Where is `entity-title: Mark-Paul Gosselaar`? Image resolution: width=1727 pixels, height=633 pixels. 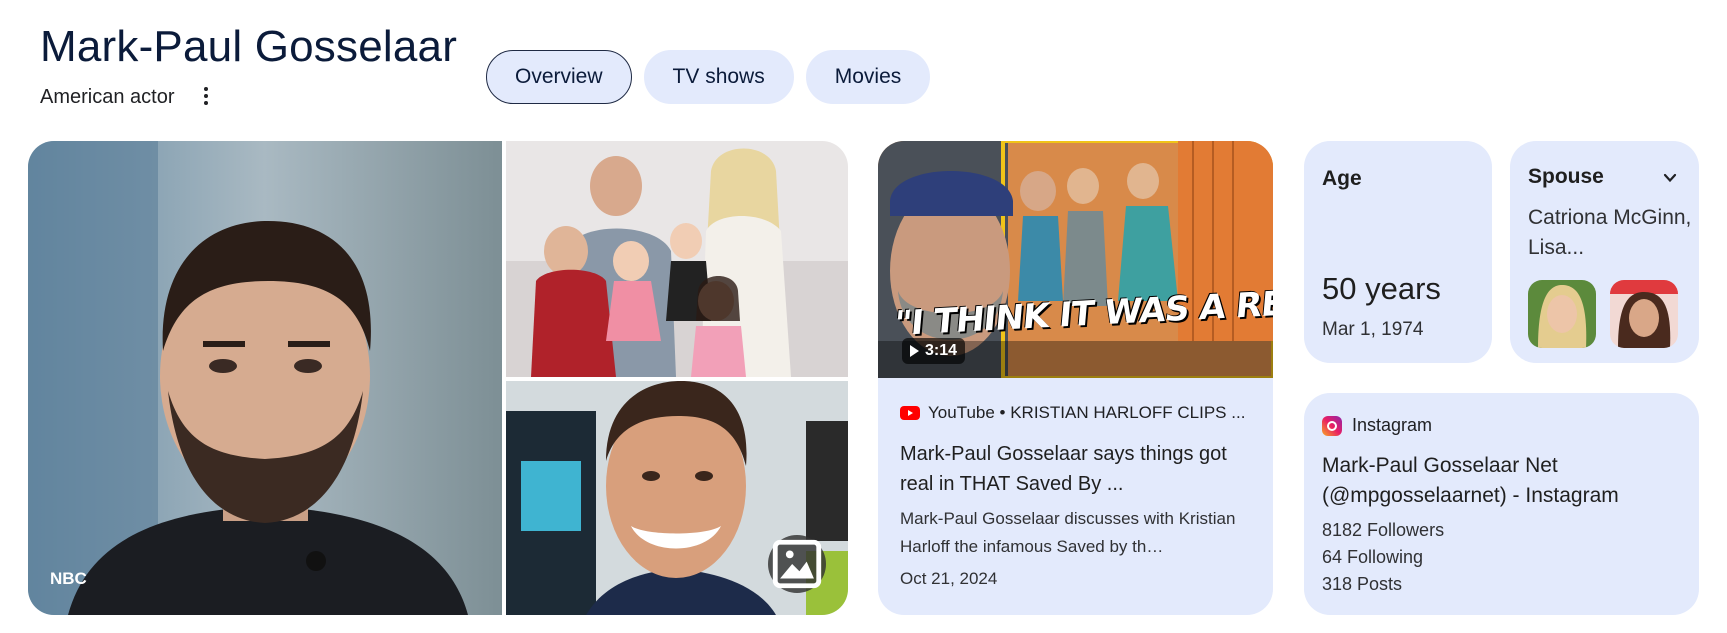
entity-title: Mark-Paul Gosselaar is located at coordinates (249, 46).